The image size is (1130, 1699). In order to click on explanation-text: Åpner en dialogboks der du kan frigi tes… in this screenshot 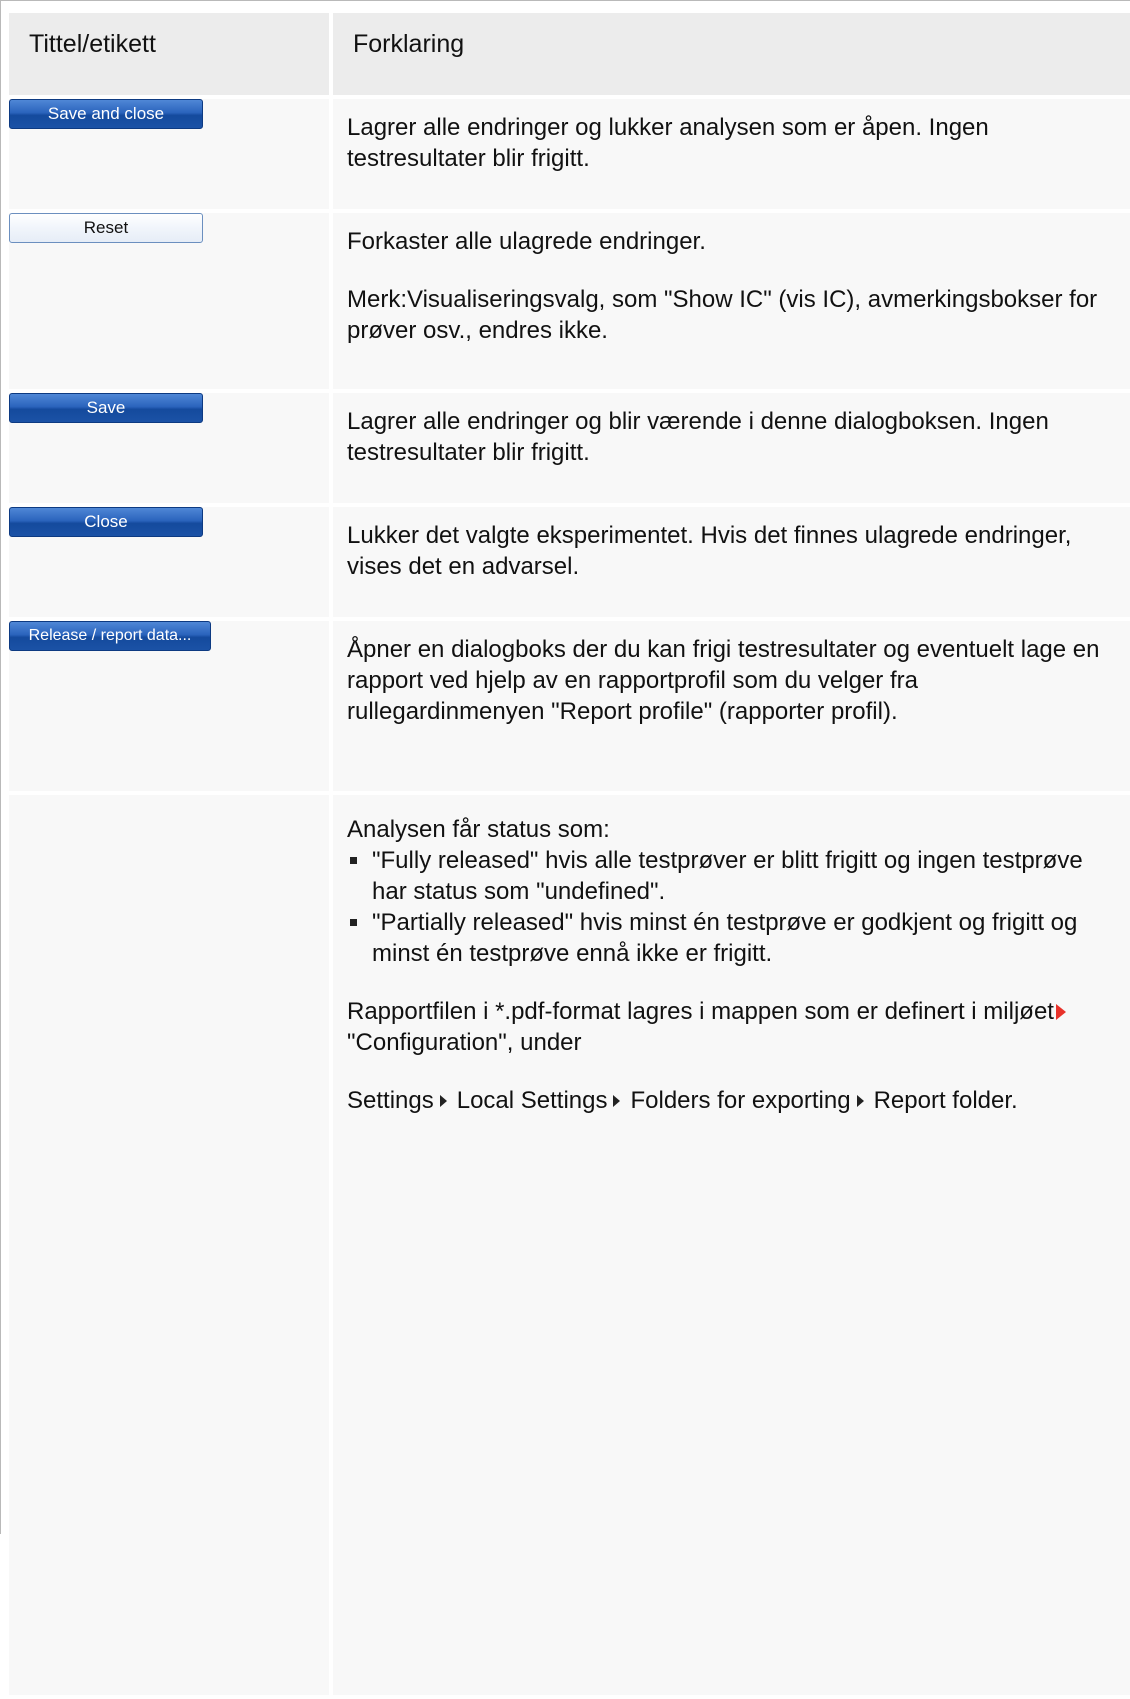, I will do `click(723, 680)`.